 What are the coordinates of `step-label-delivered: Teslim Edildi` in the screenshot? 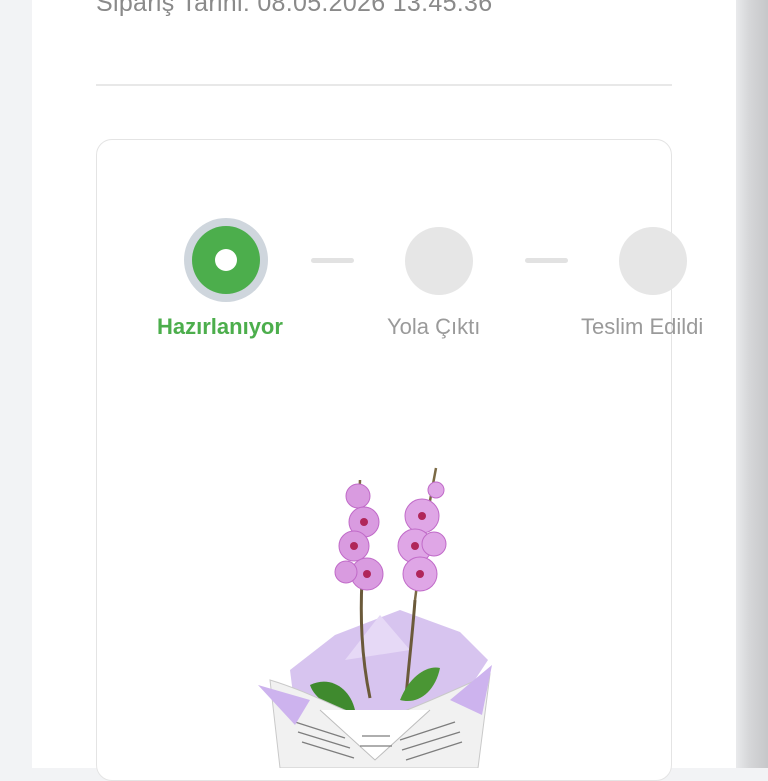 It's located at (642, 326).